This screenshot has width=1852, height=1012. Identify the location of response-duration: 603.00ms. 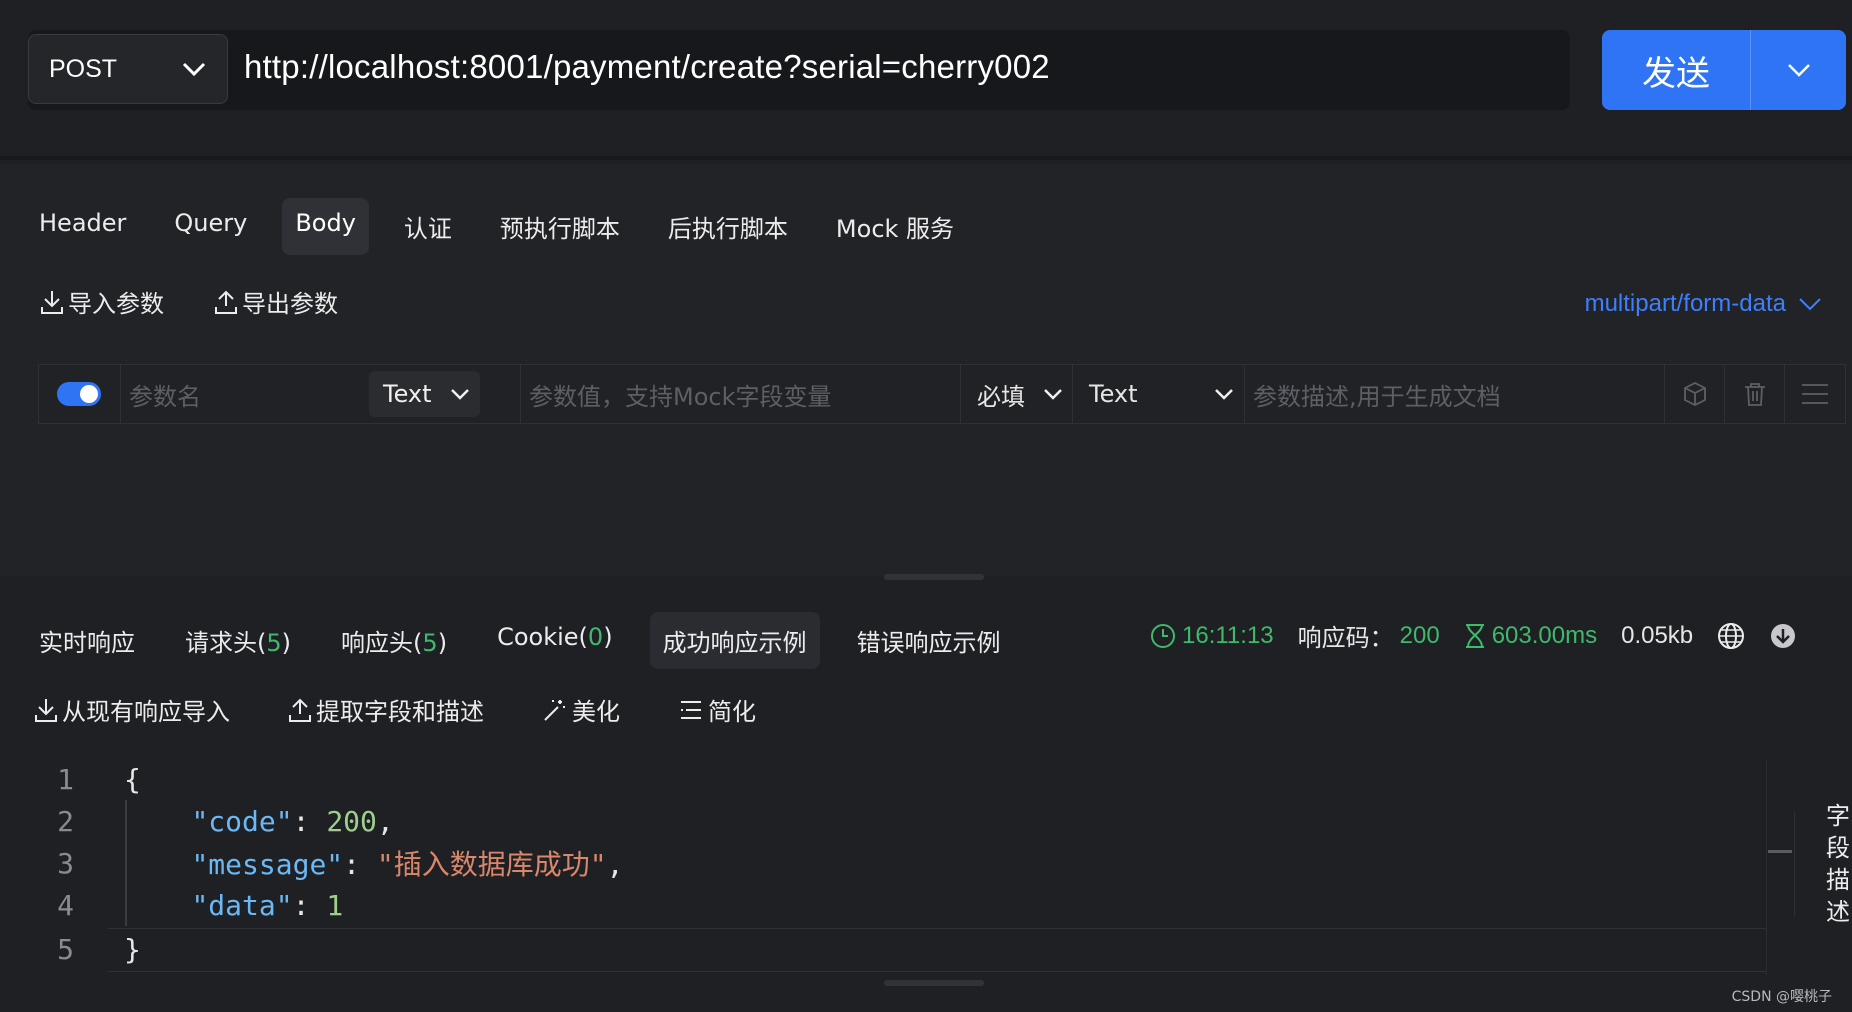
(1530, 636).